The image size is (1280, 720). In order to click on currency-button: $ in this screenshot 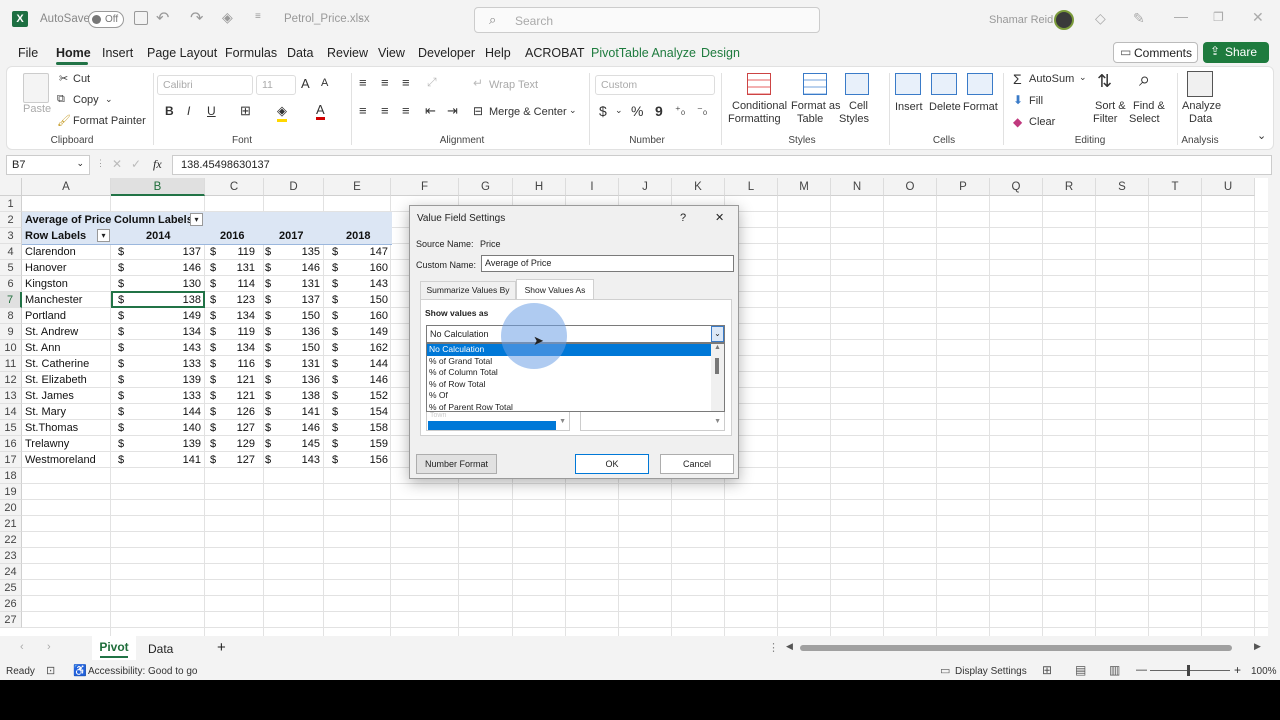, I will do `click(603, 111)`.